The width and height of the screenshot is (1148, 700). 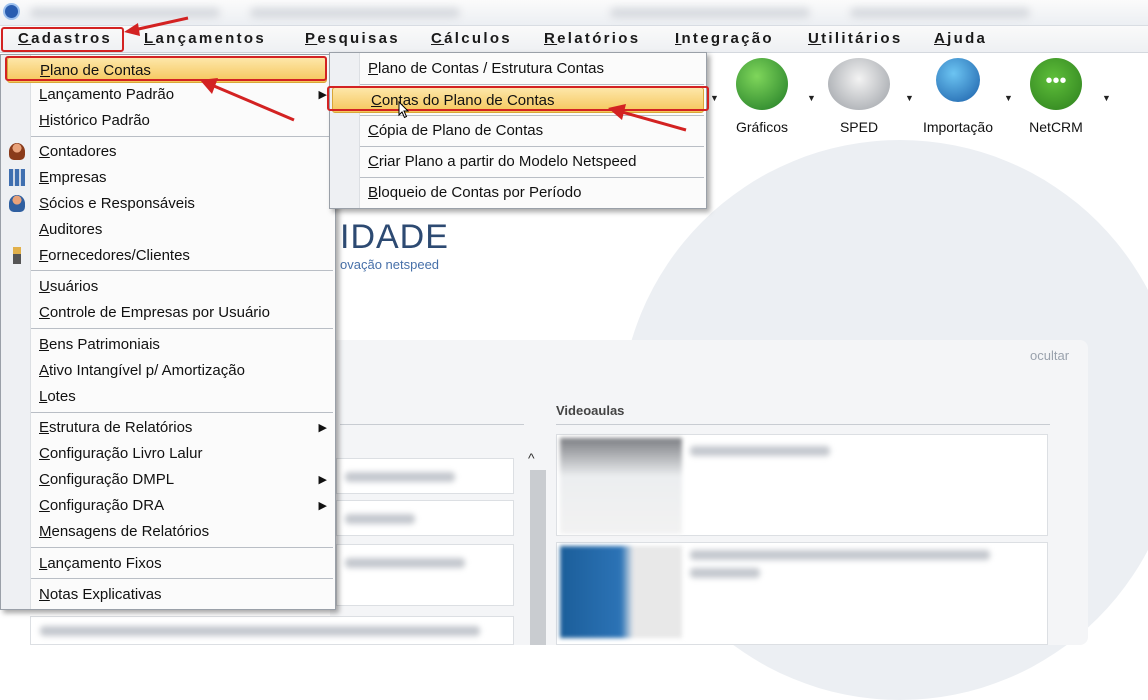 I want to click on menu-item-label: Lotes, so click(x=57, y=396).